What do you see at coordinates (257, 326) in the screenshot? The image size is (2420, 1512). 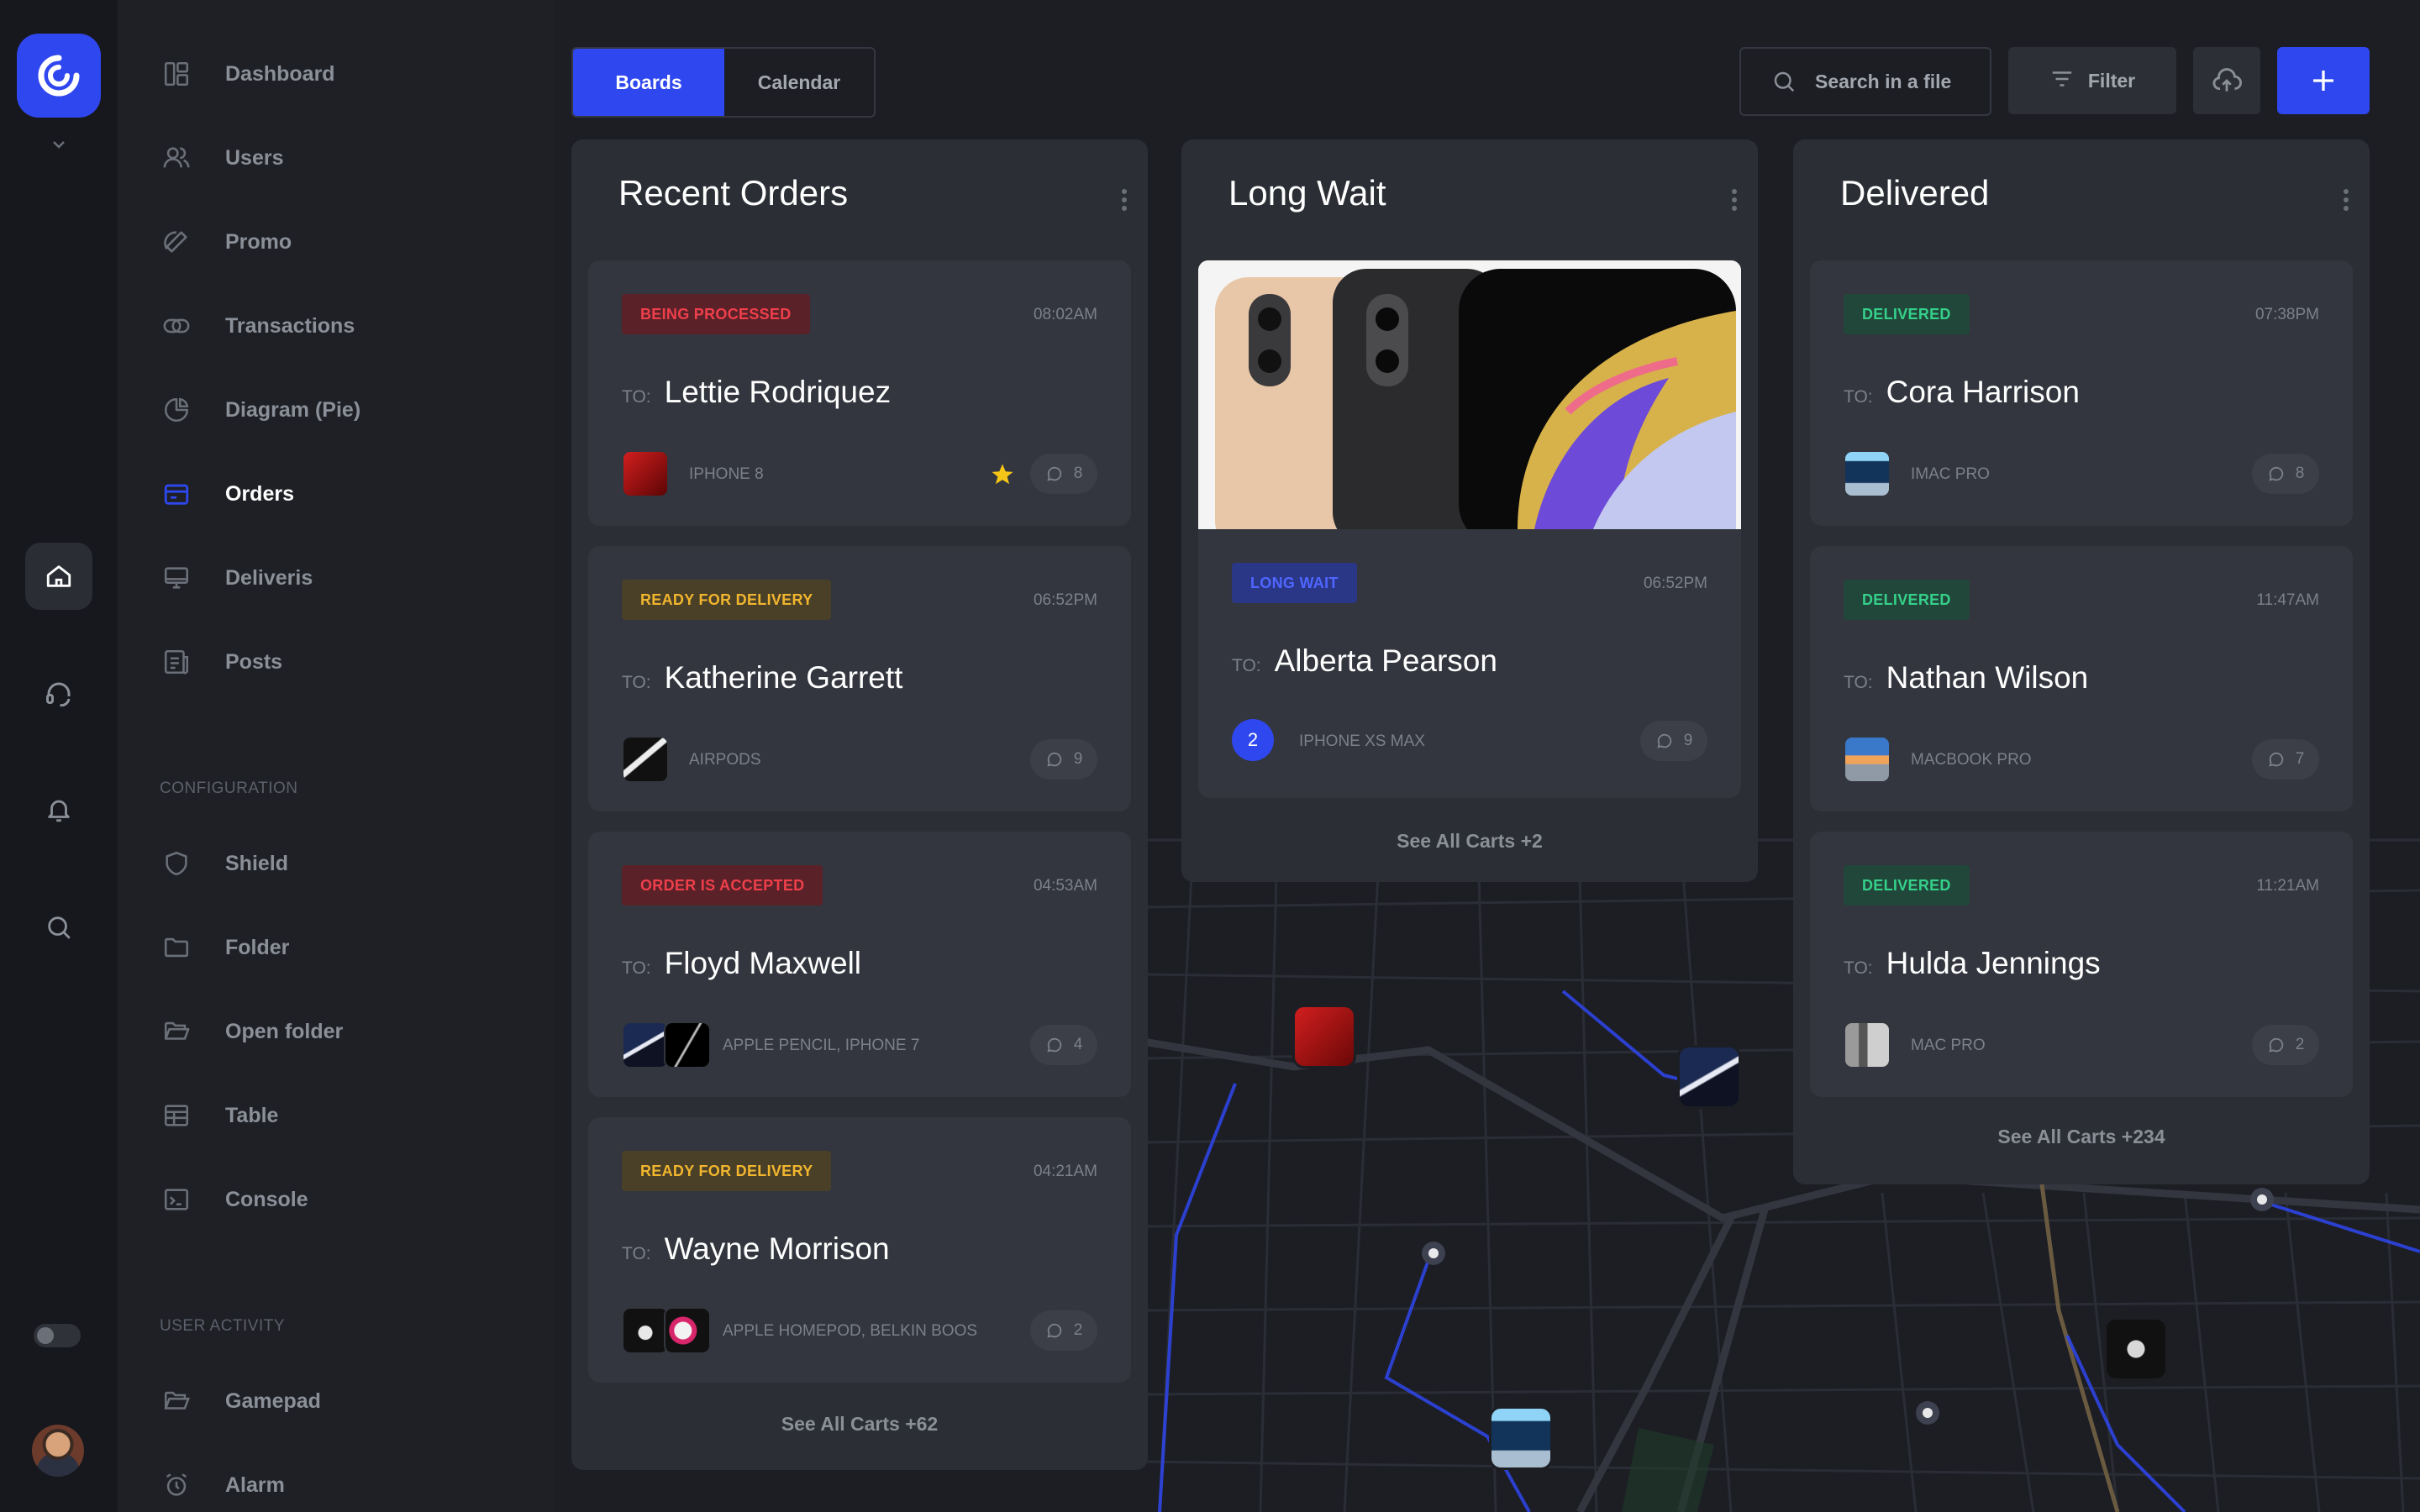 I see `nav-item-transactions: Transactions` at bounding box center [257, 326].